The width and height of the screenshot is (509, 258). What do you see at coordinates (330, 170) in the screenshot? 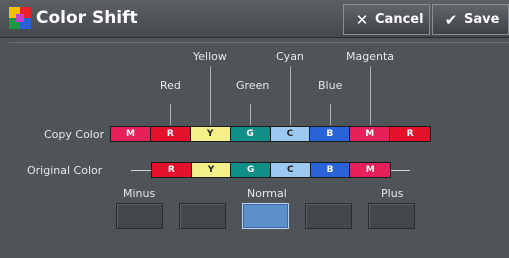
I see `original-color-cell: B` at bounding box center [330, 170].